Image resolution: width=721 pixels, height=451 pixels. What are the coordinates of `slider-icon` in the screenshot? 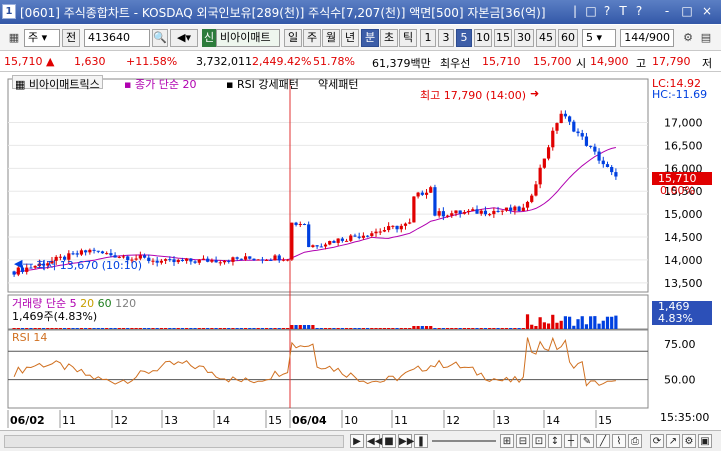 It's located at (464, 441).